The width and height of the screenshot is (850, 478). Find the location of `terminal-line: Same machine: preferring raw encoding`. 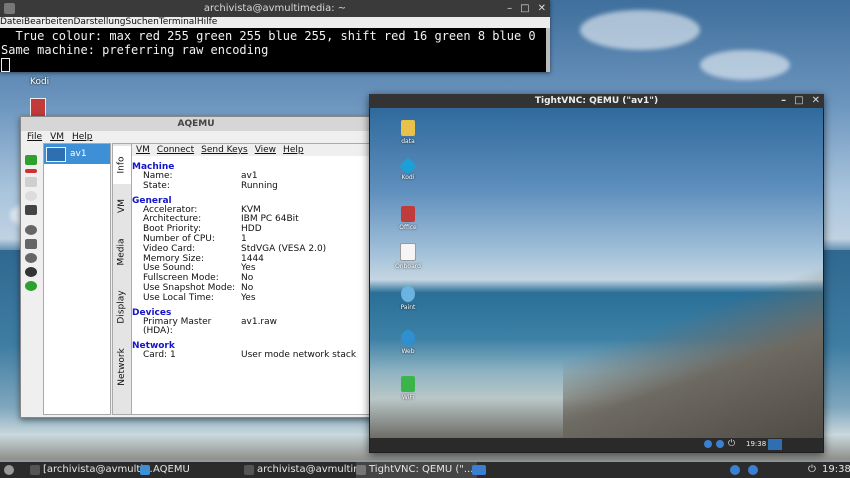

terminal-line: Same machine: preferring raw encoding is located at coordinates (135, 50).